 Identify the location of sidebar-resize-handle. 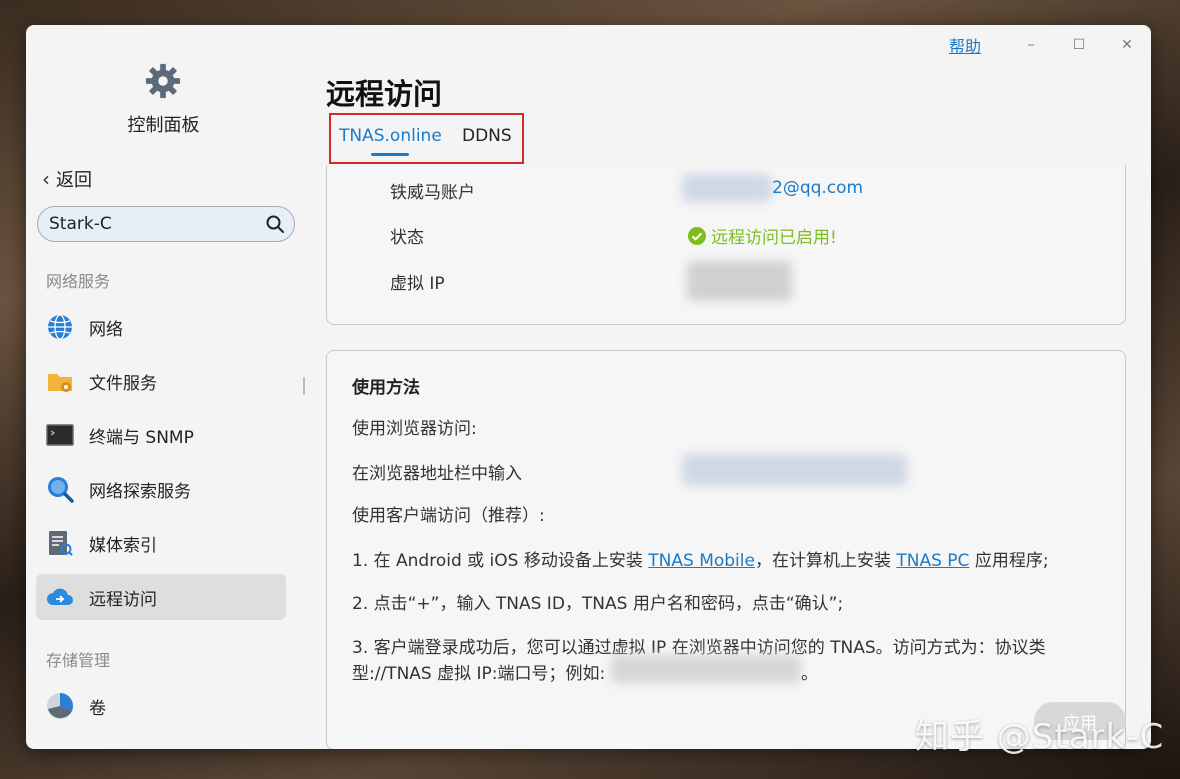
(304, 386).